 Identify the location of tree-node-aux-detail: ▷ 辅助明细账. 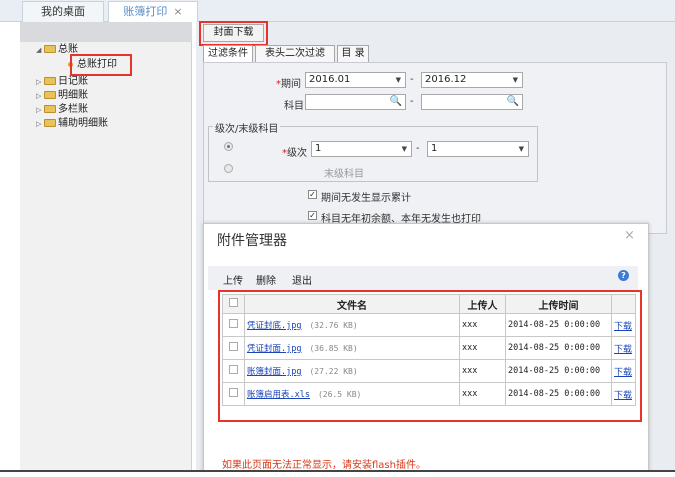
(72, 124).